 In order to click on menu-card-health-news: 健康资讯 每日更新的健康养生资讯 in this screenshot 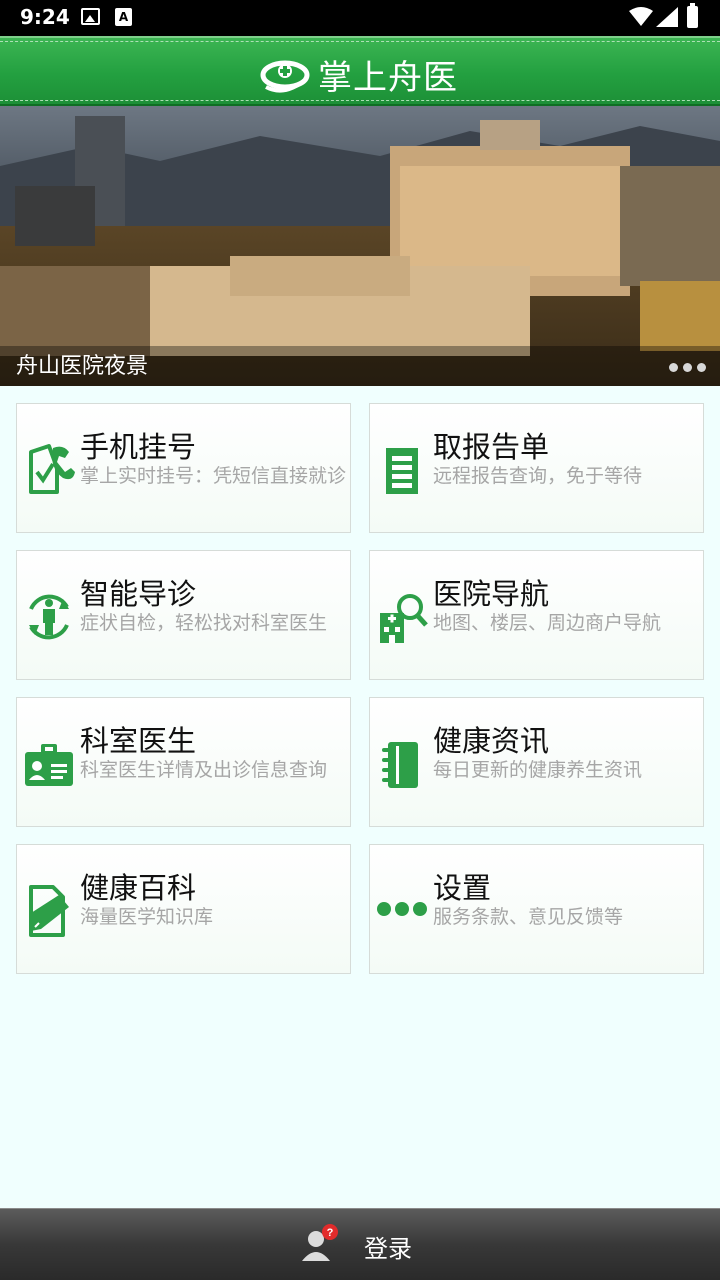, I will do `click(536, 762)`.